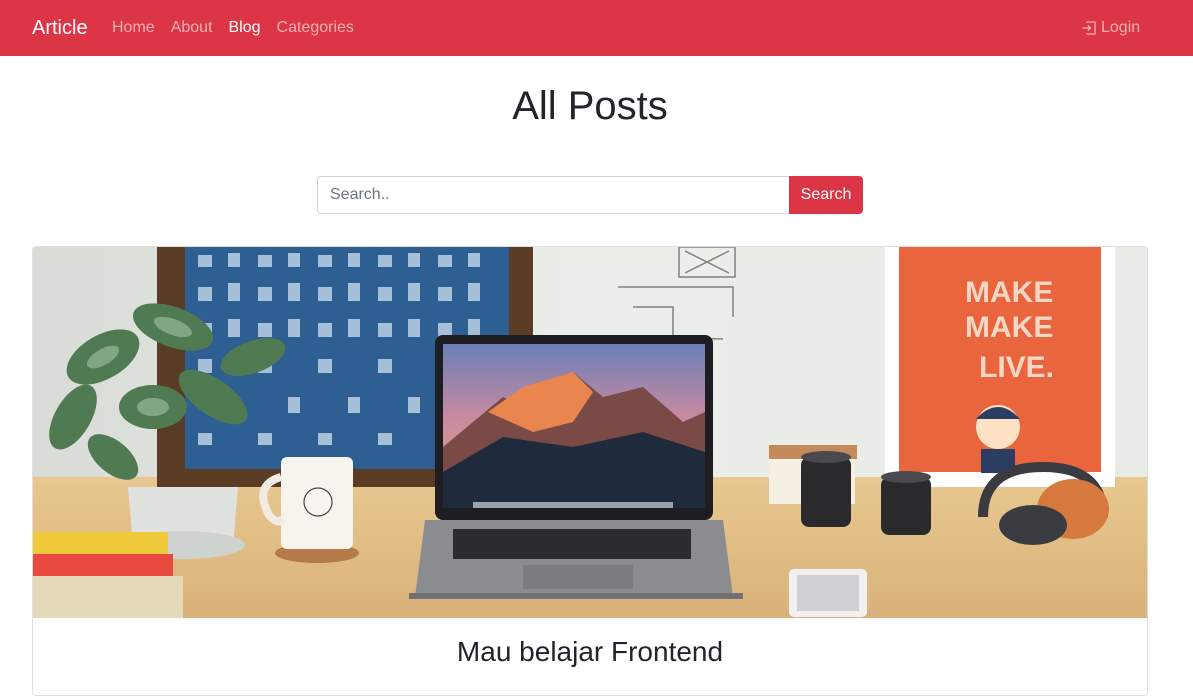  I want to click on nav-links: Home About Blog Categories, so click(233, 28).